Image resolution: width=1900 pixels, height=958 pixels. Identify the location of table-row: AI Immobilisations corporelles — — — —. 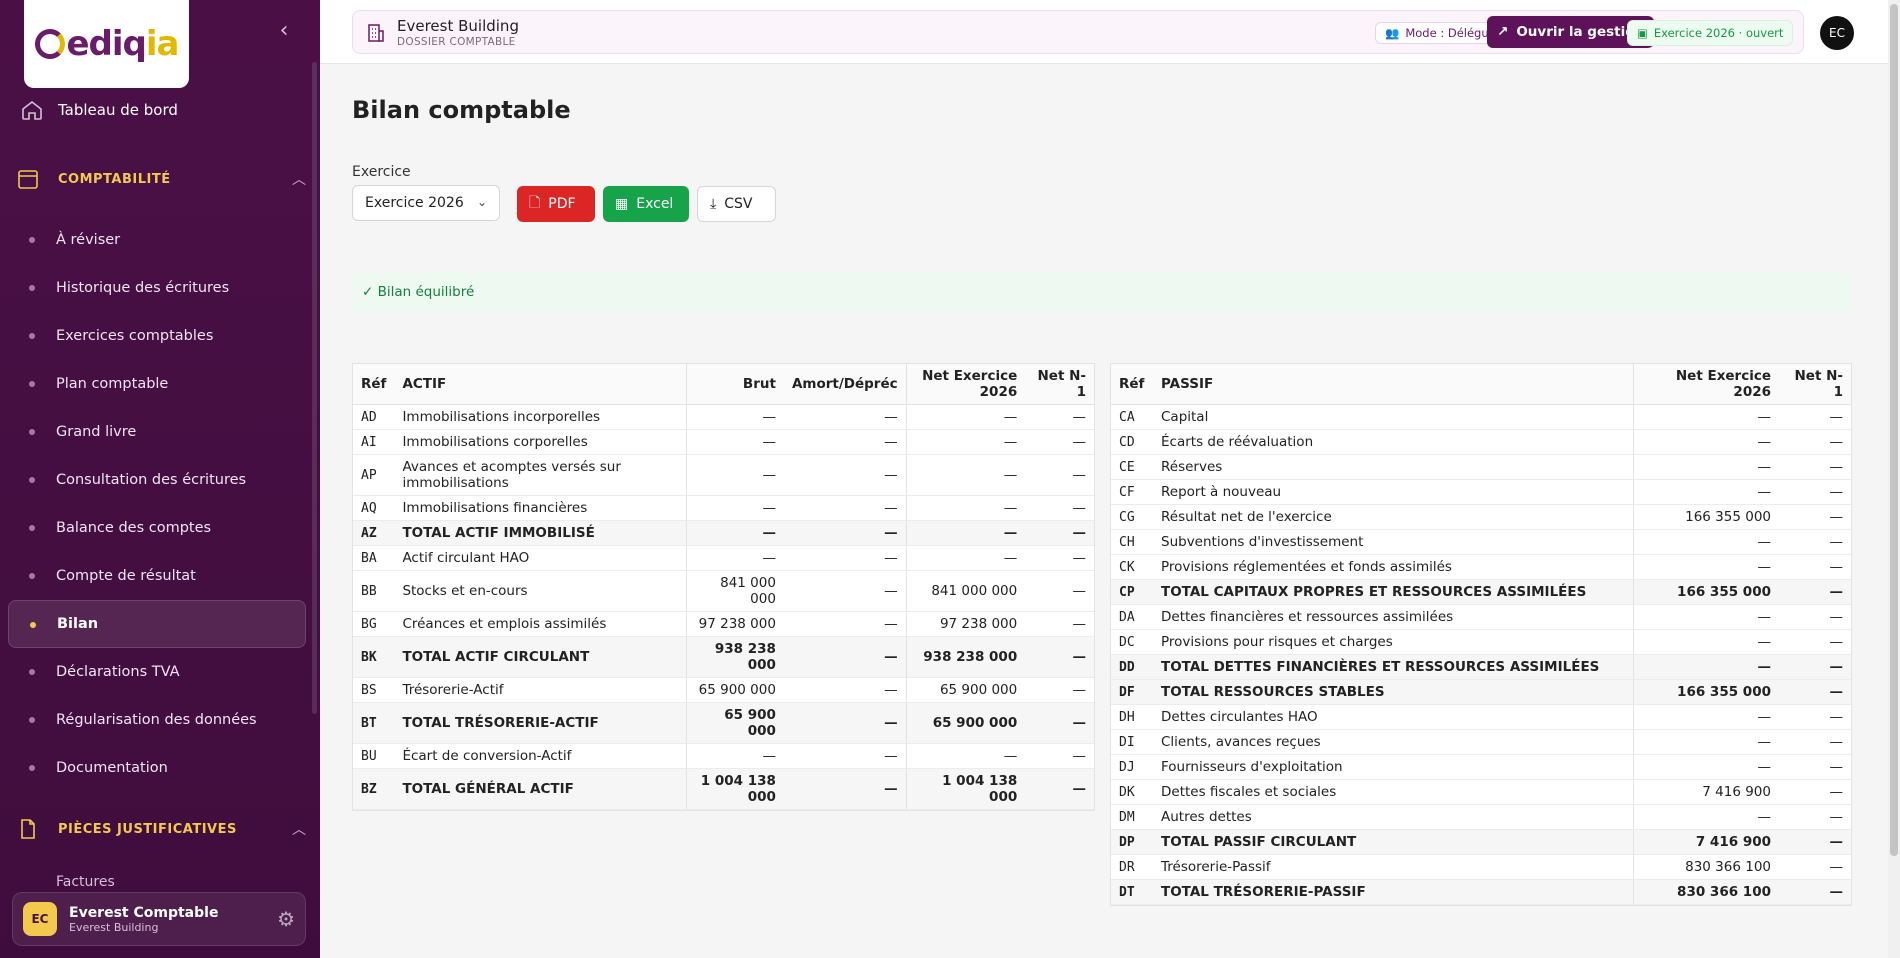
(723, 442).